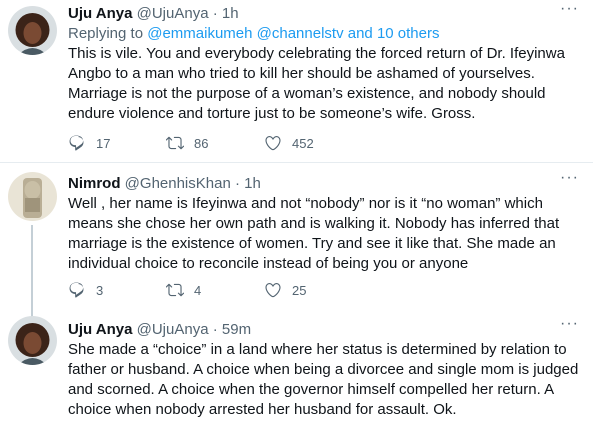 The image size is (593, 425). I want to click on like-button: 25, so click(313, 290).